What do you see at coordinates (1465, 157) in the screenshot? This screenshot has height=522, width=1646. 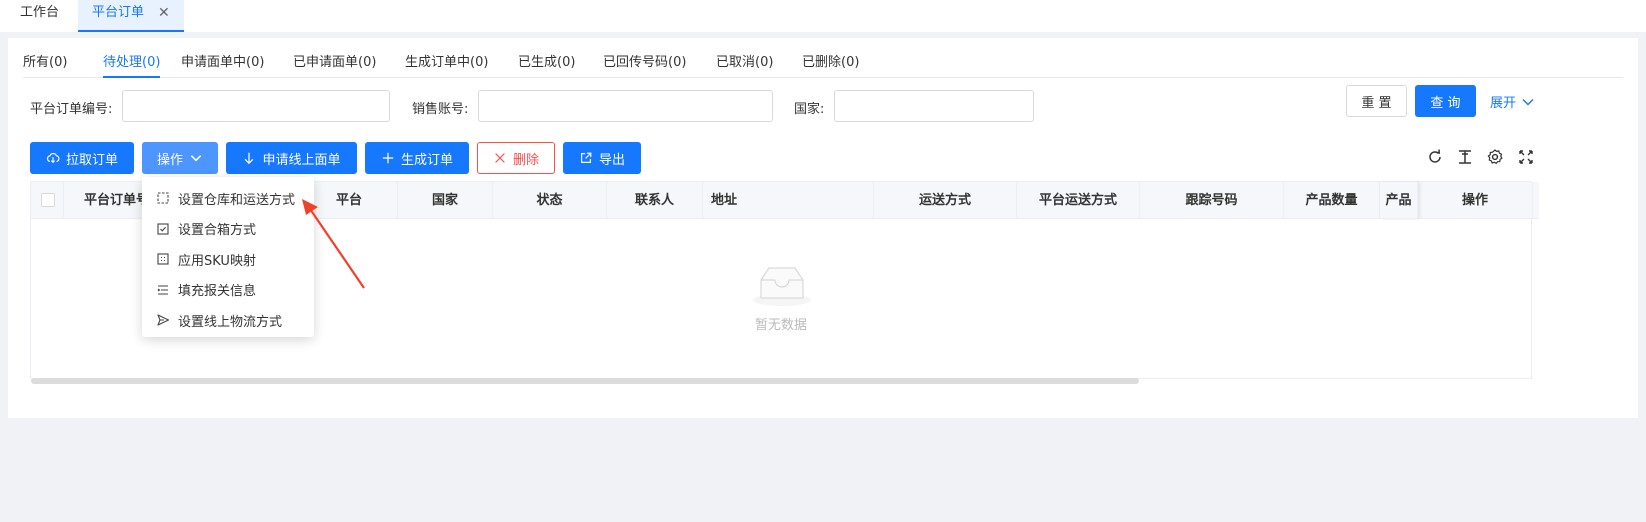 I see `column-height-icon` at bounding box center [1465, 157].